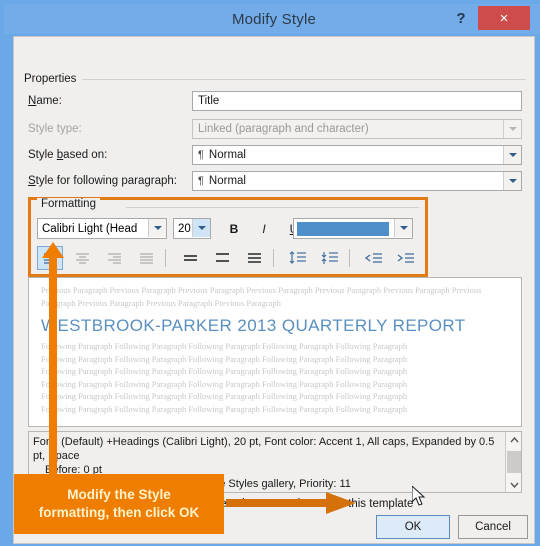 The height and width of the screenshot is (546, 540). I want to click on style-type-value: Linked (paragraph and character), so click(283, 129).